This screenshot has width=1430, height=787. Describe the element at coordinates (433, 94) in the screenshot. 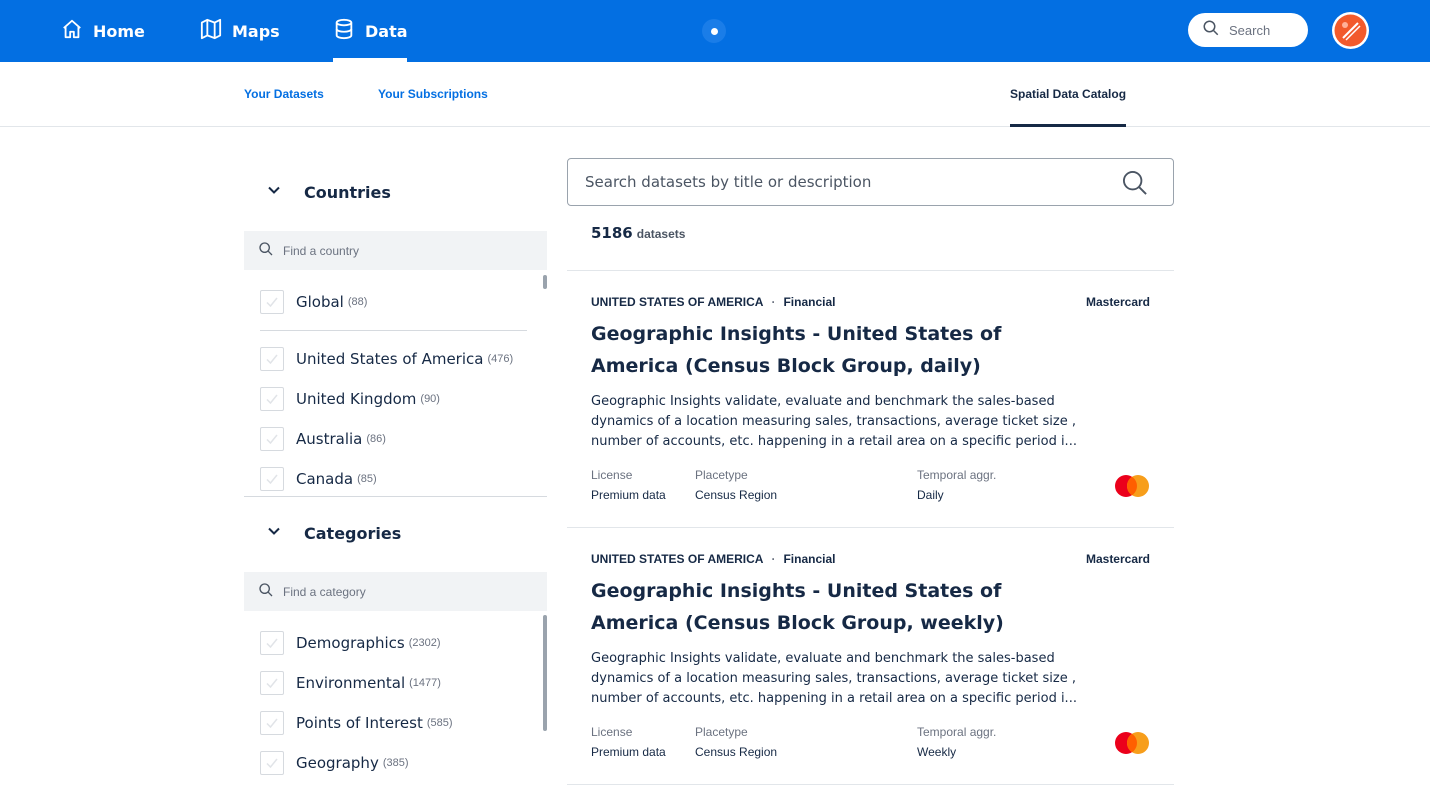

I see `tab-your-subscriptions: Your Subscriptions` at that location.